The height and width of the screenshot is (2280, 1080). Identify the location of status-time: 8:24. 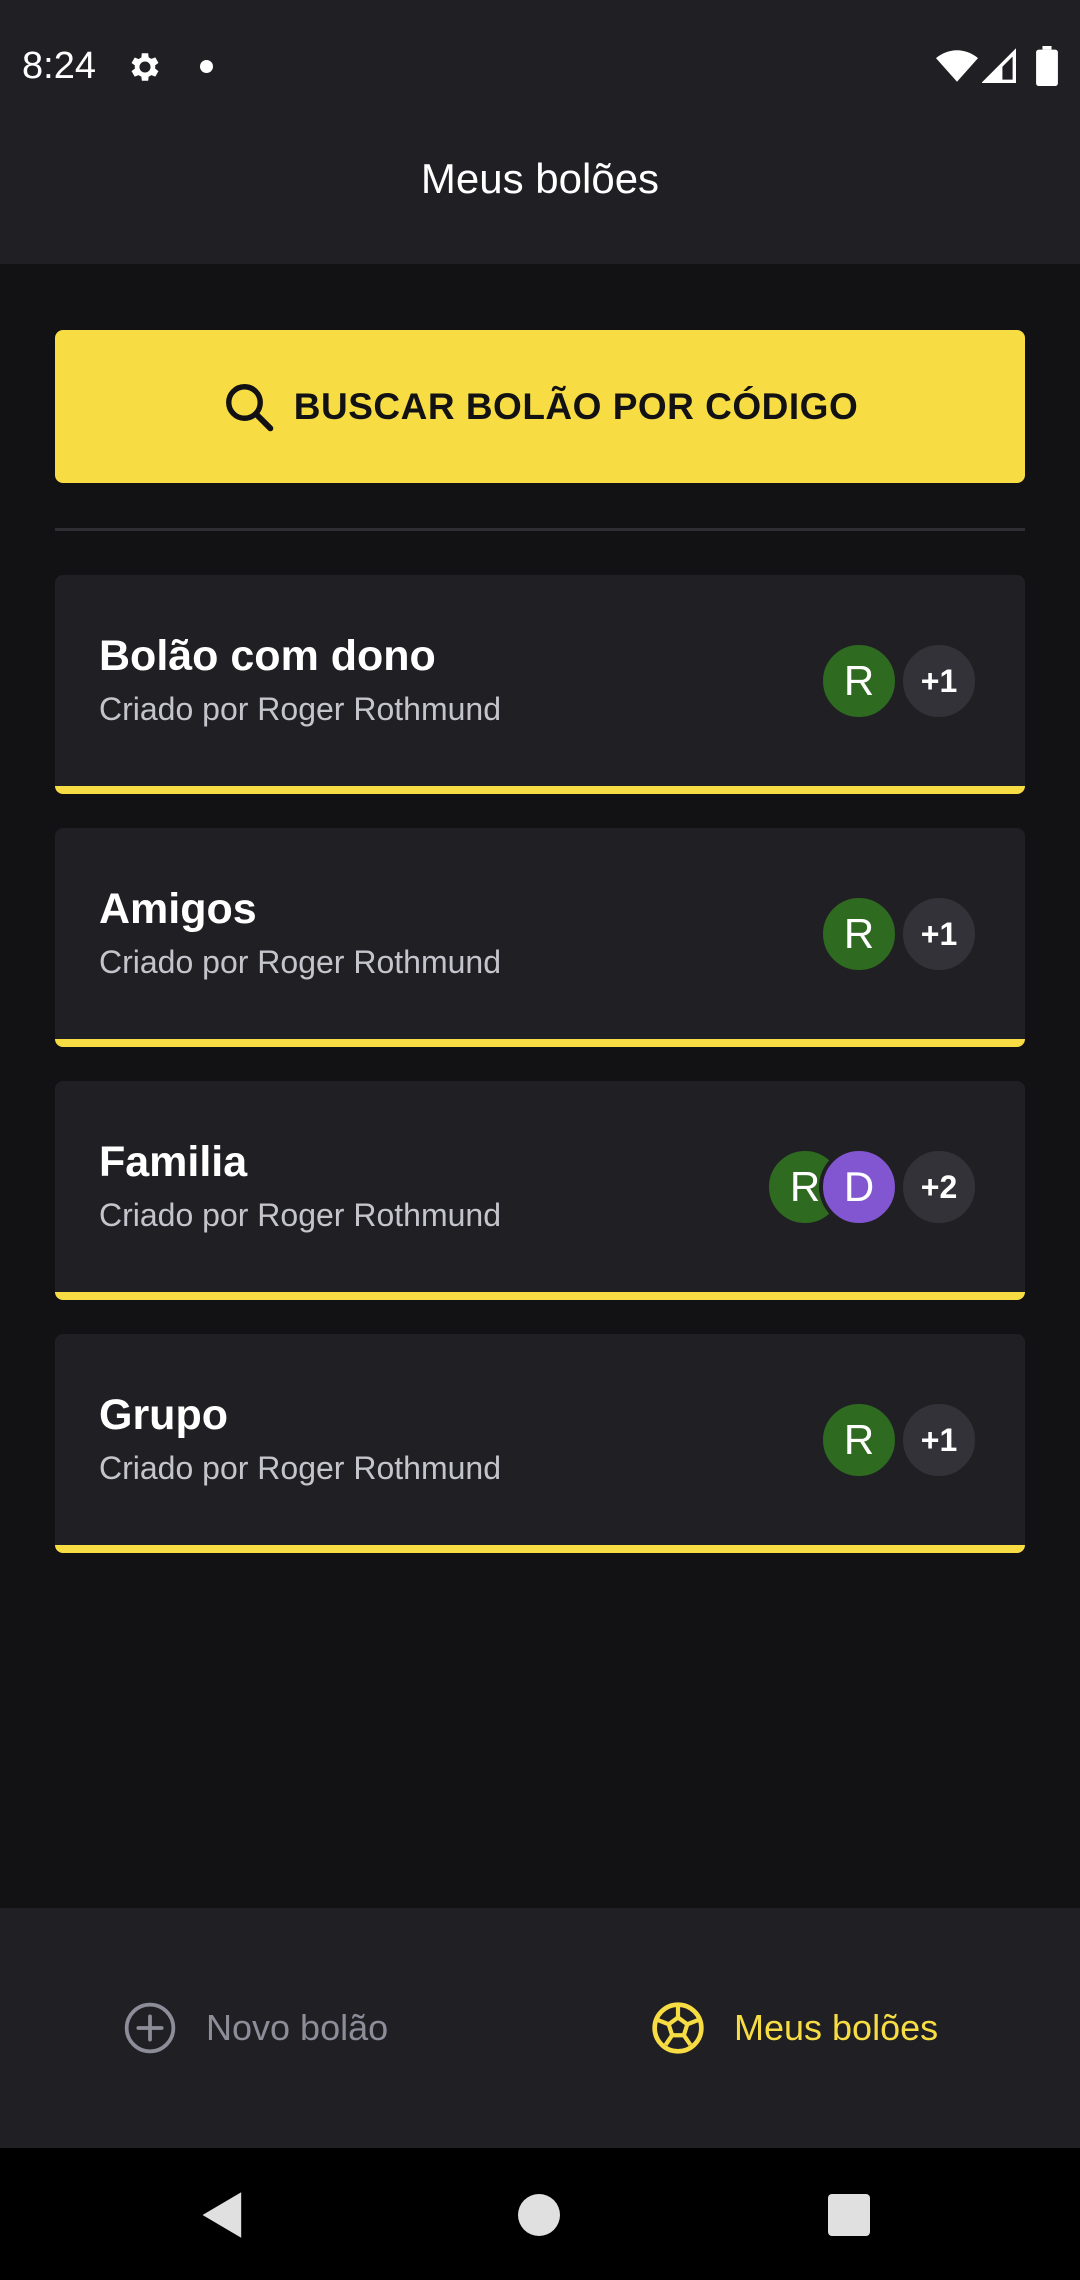
(59, 66).